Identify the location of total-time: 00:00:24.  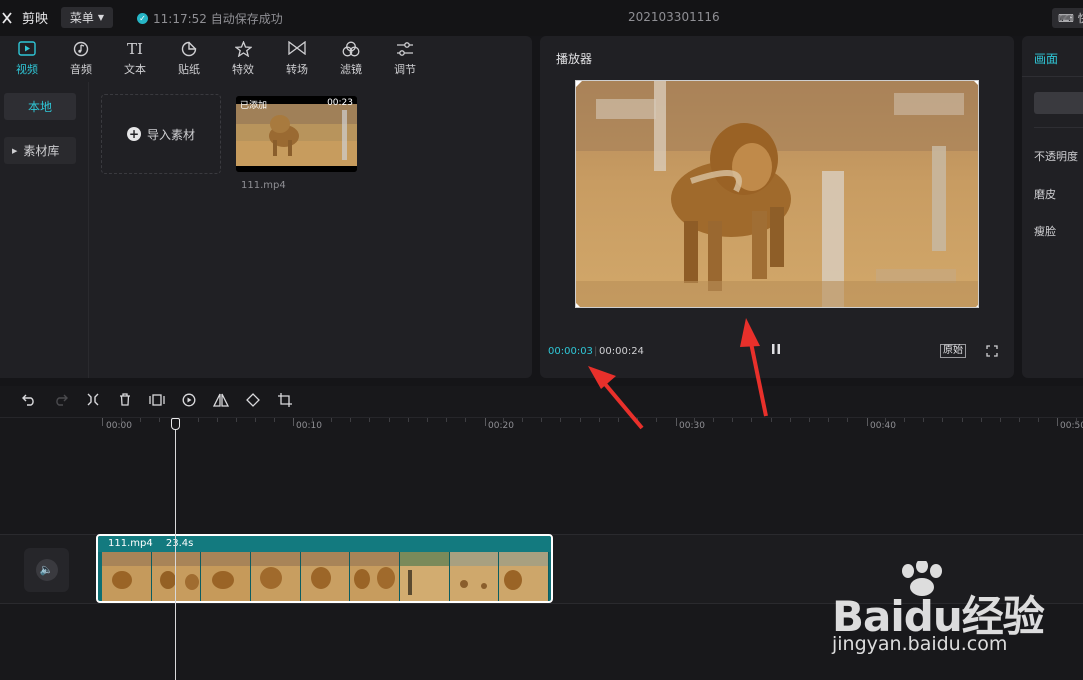
(621, 351).